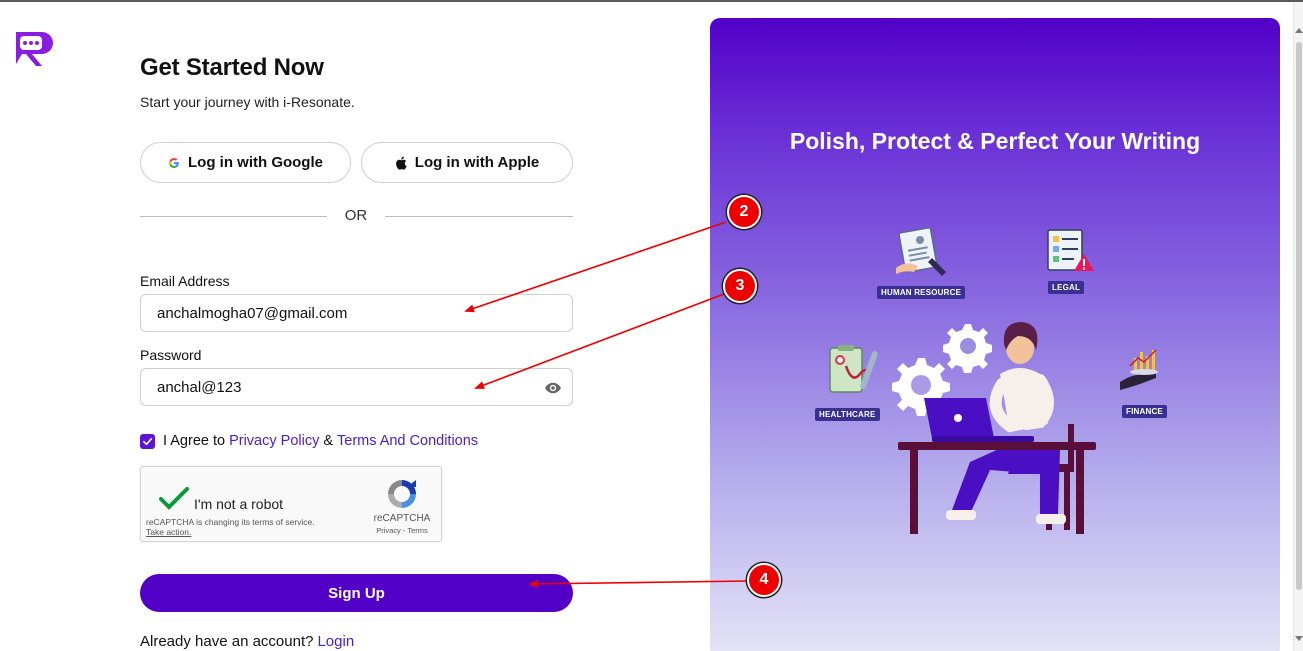  Describe the element at coordinates (328, 441) in the screenshot. I see `agree-ampersand: &` at that location.